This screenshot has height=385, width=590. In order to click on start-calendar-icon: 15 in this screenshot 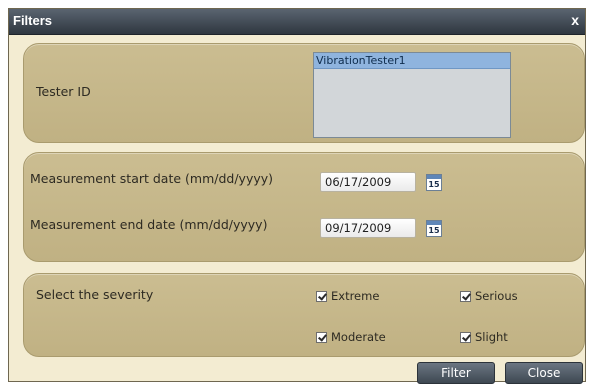, I will do `click(434, 182)`.